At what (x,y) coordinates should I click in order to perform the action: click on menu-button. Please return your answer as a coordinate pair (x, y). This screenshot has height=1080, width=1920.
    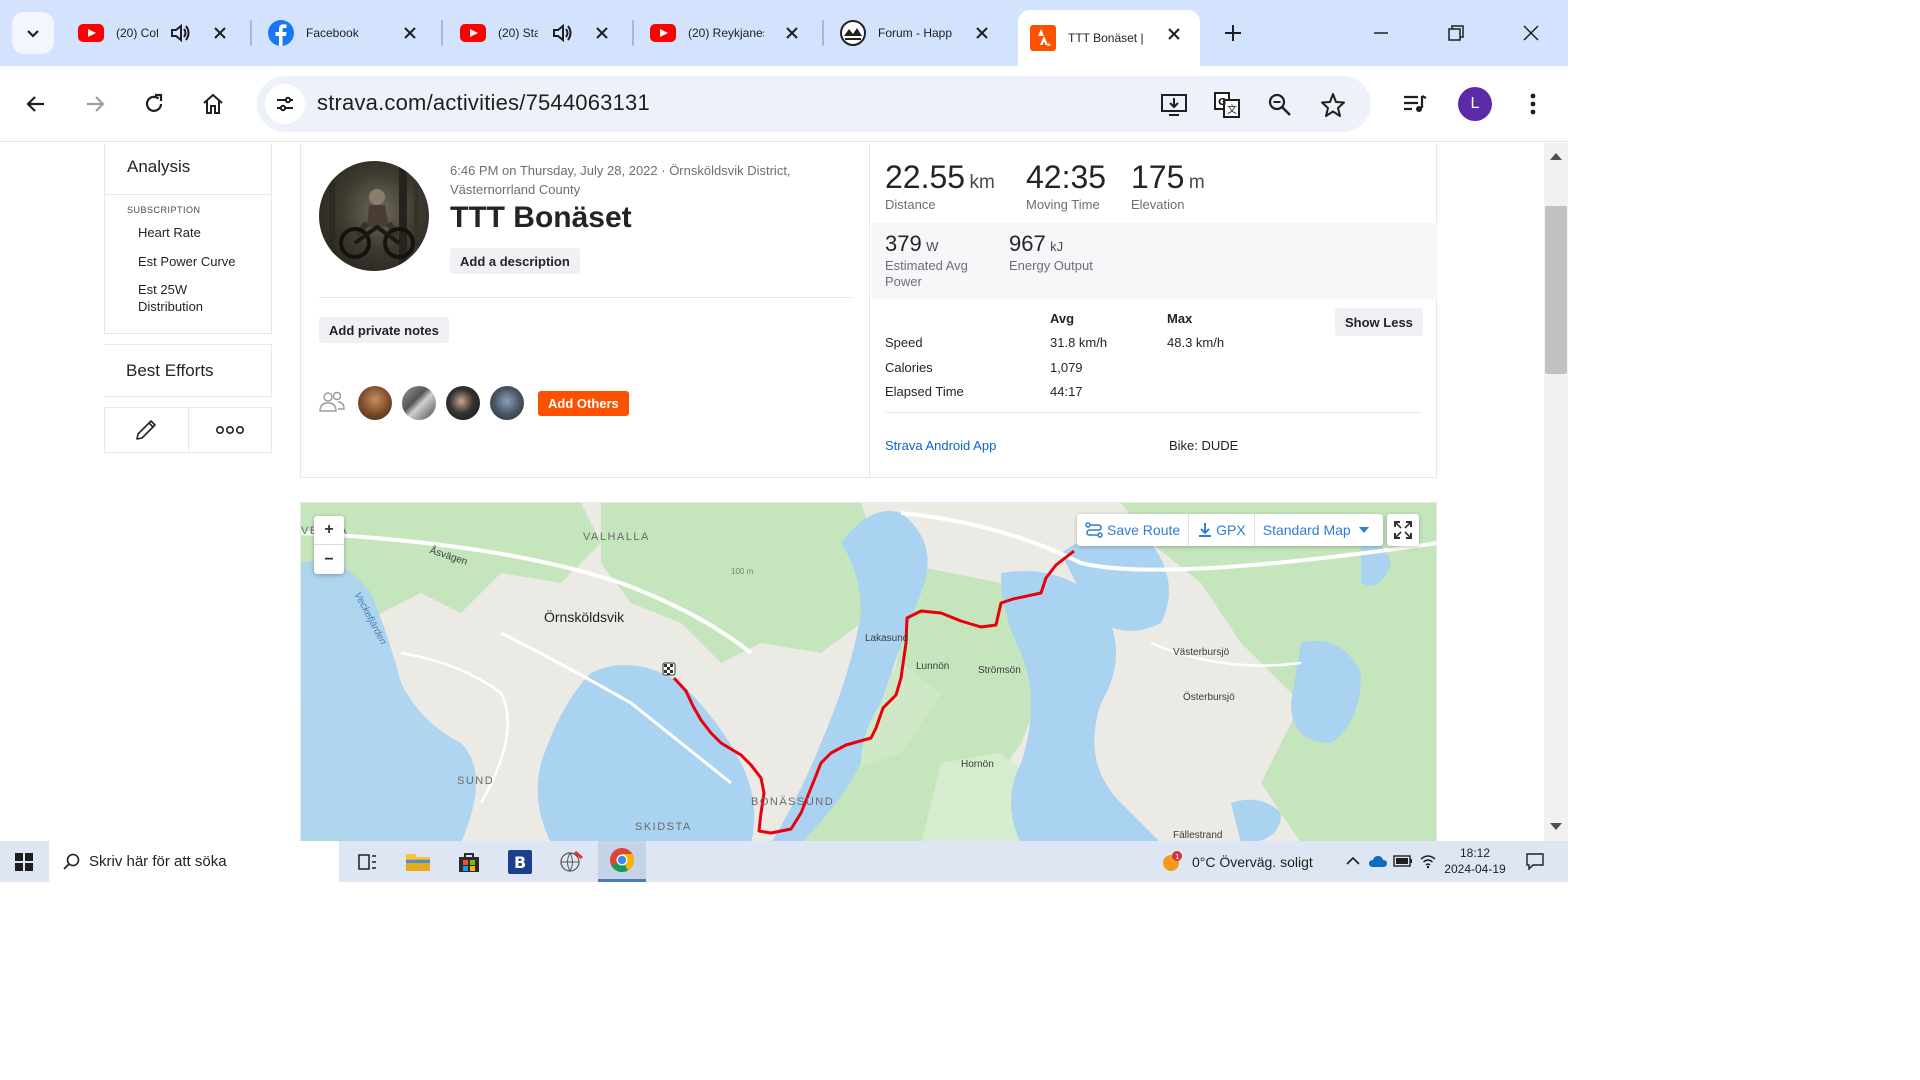
    Looking at the image, I should click on (1533, 104).